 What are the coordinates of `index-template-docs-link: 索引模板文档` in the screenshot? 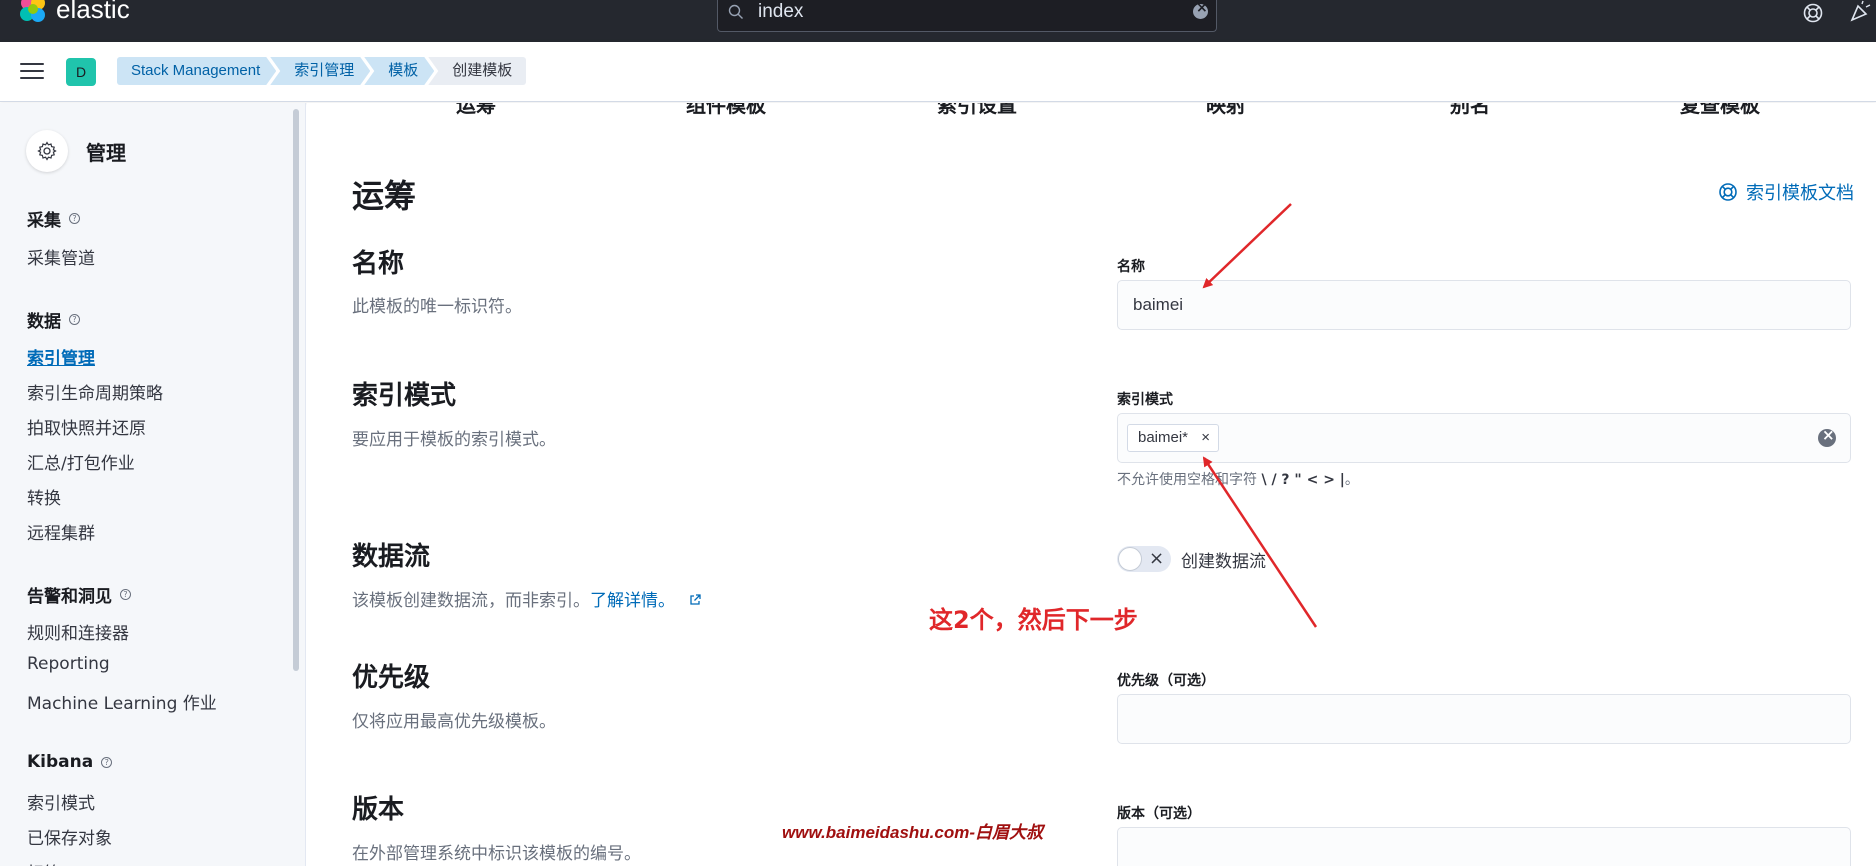 It's located at (1786, 192).